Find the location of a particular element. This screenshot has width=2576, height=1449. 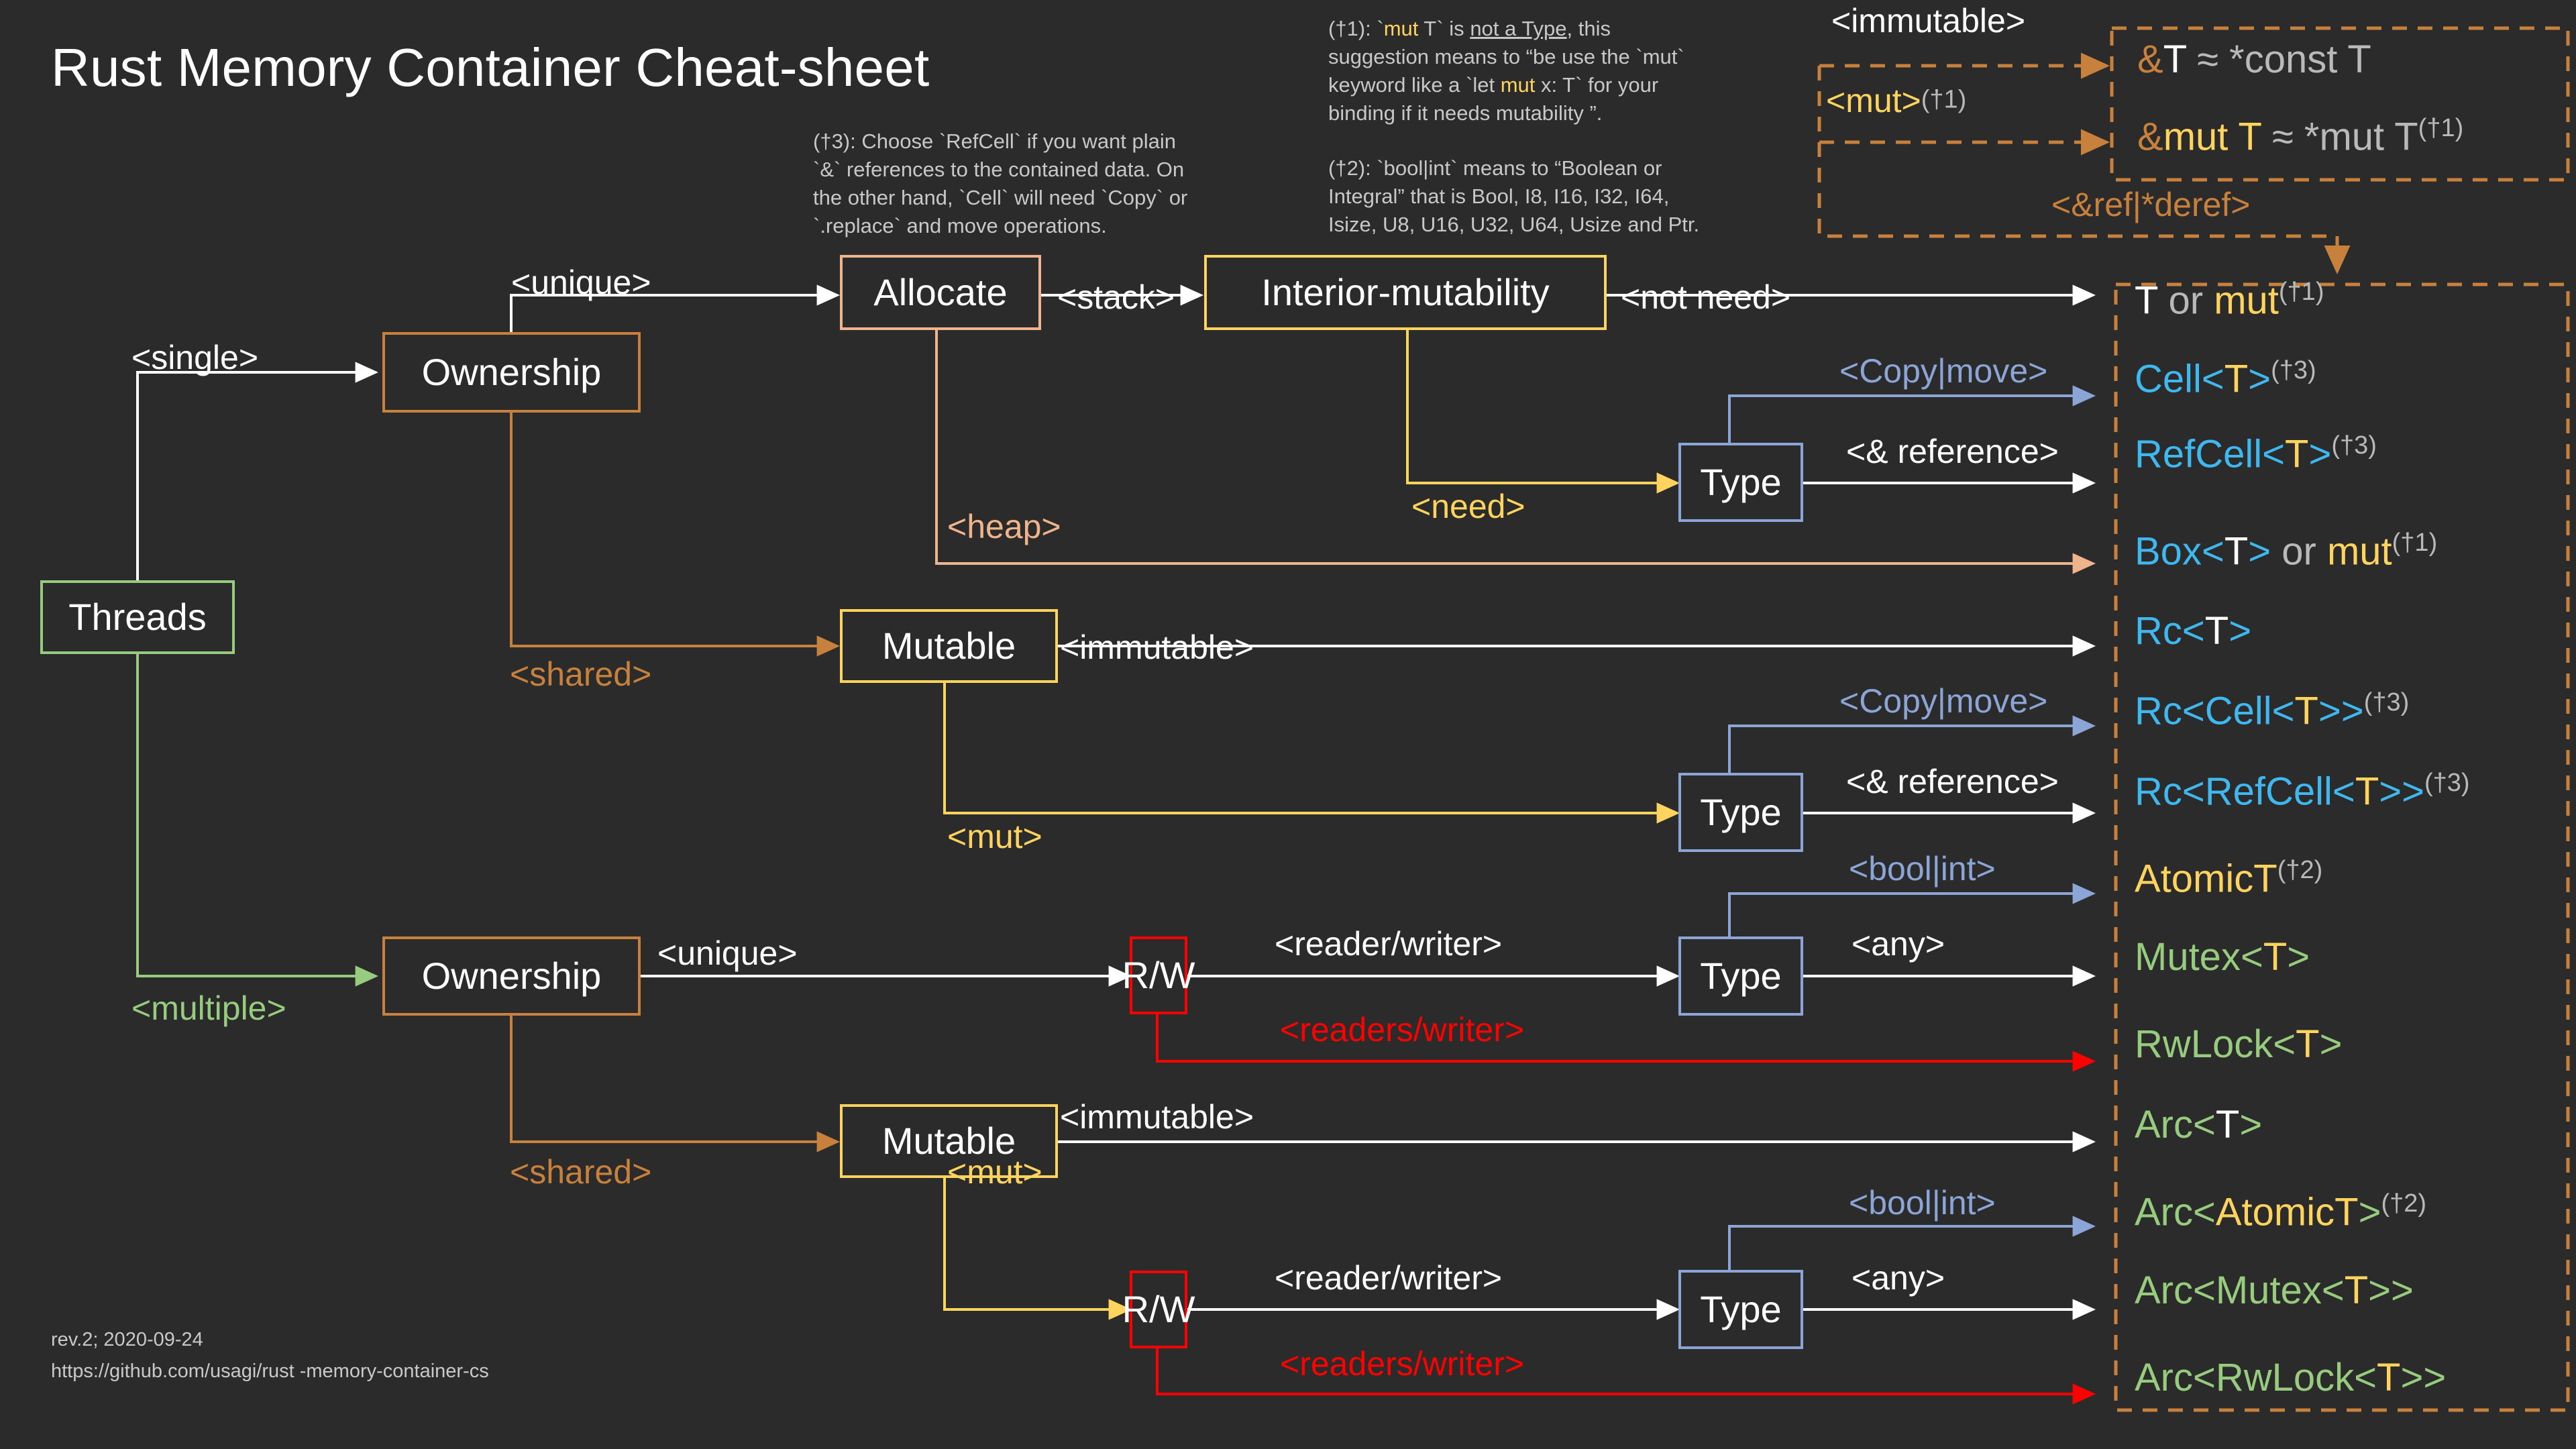

output-rc-refcell-footnote: (†3) is located at coordinates (2447, 783).